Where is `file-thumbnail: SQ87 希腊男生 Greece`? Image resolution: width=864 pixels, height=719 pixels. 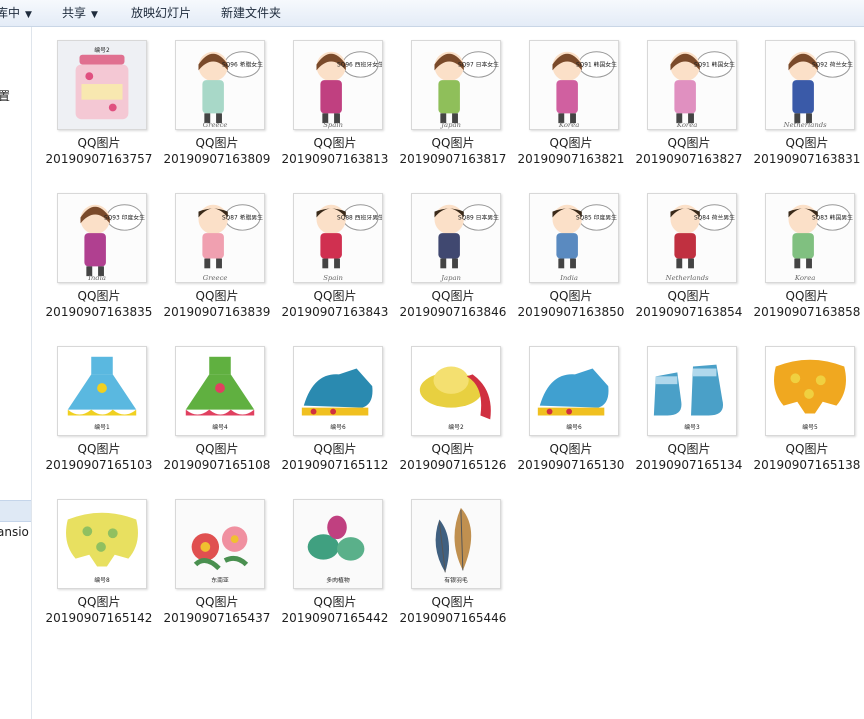
file-thumbnail: SQ87 希腊男生 Greece is located at coordinates (220, 238).